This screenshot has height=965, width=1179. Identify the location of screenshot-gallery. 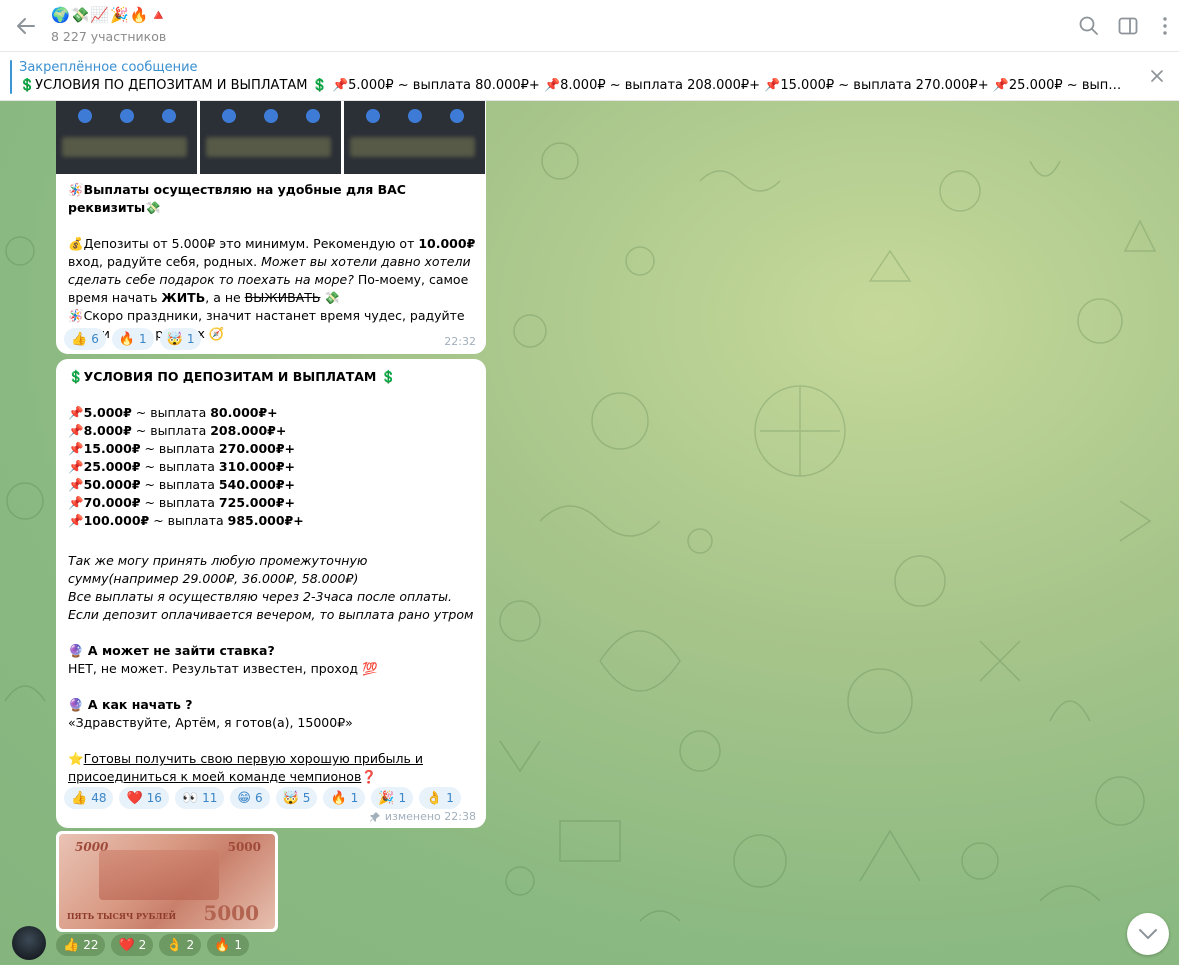
(271, 139).